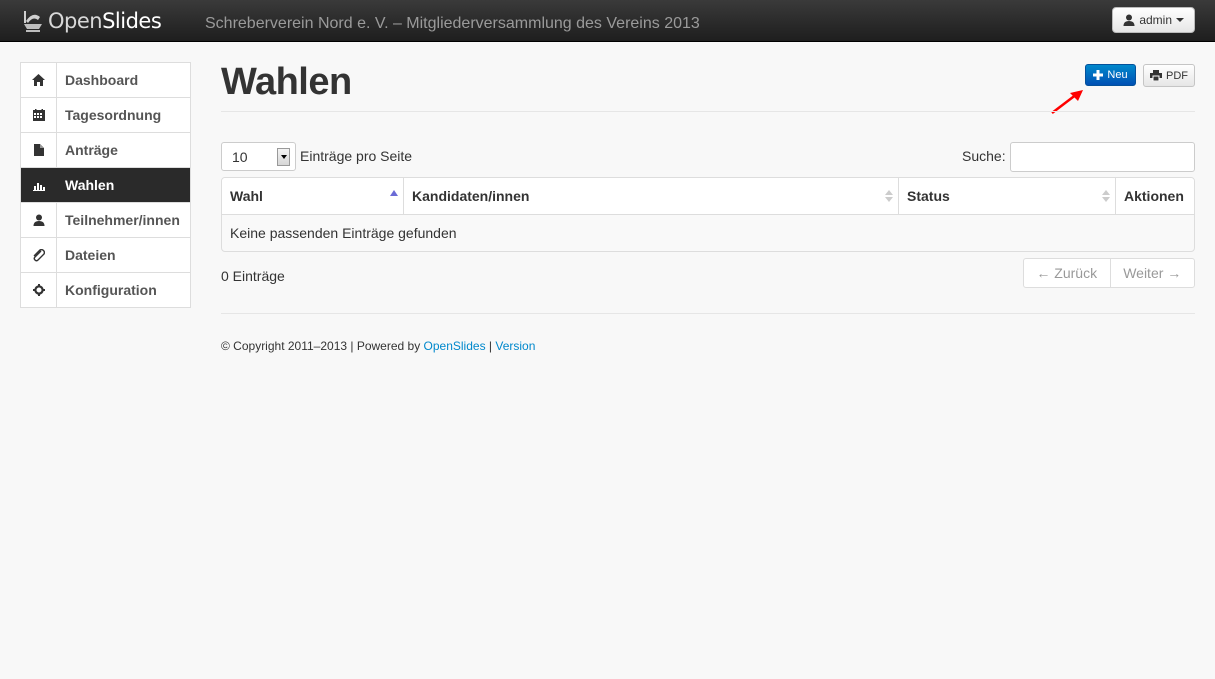 This screenshot has width=1215, height=679. Describe the element at coordinates (258, 156) in the screenshot. I see `page-length-select: 10` at that location.